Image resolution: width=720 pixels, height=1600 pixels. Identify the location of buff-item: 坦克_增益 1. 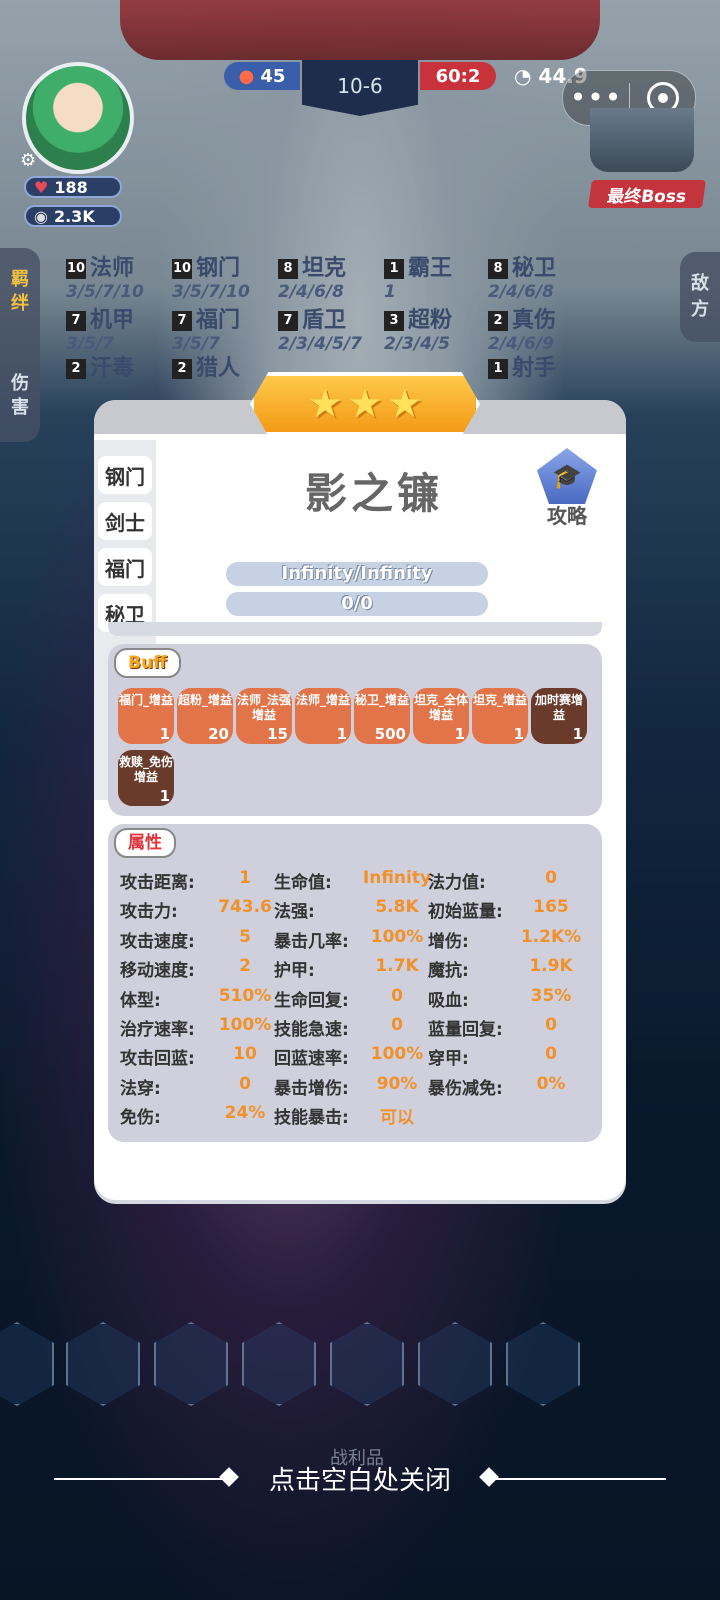
(500, 716).